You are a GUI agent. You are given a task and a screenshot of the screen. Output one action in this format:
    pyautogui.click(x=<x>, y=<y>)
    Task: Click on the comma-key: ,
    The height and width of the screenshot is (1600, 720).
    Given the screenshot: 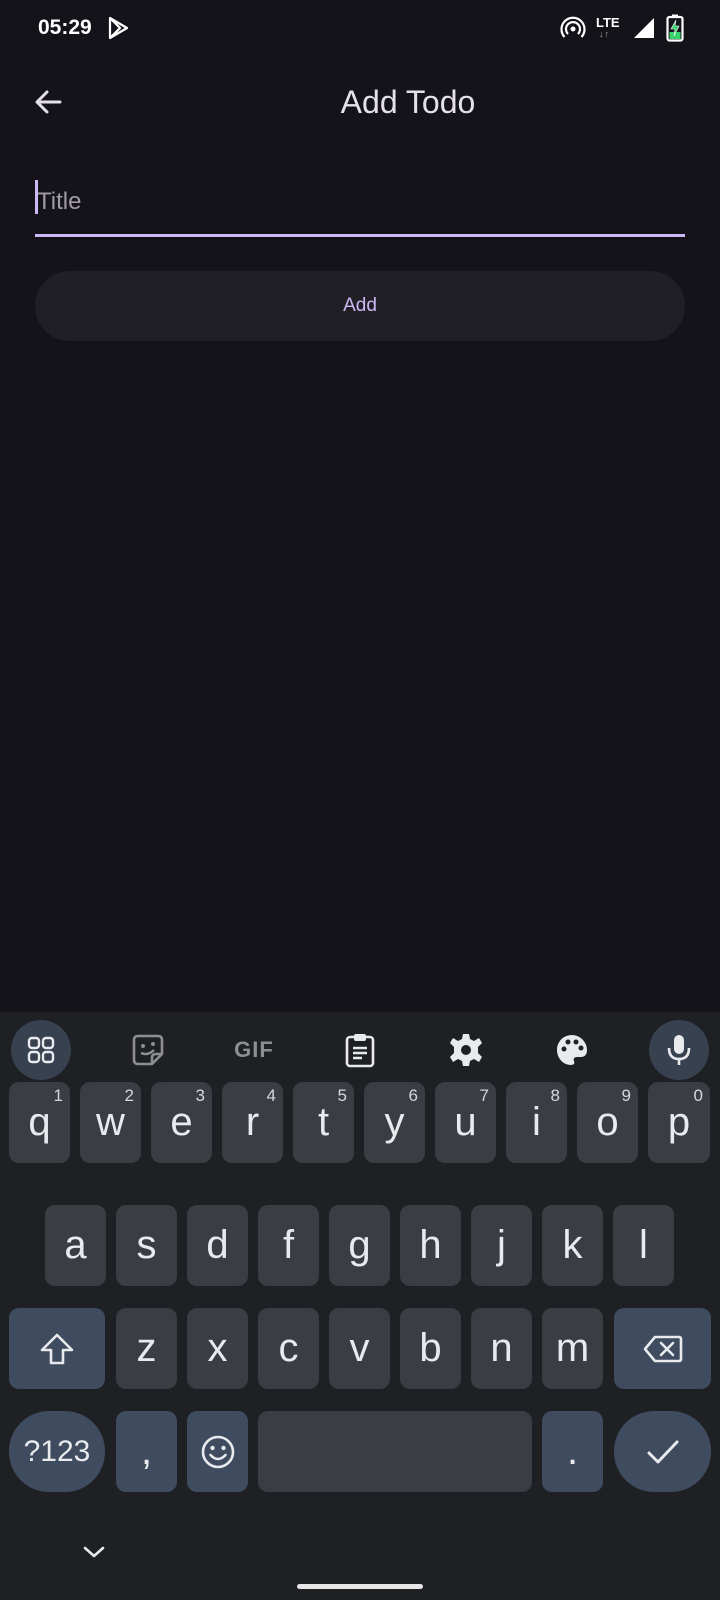 What is the action you would take?
    pyautogui.click(x=146, y=1451)
    